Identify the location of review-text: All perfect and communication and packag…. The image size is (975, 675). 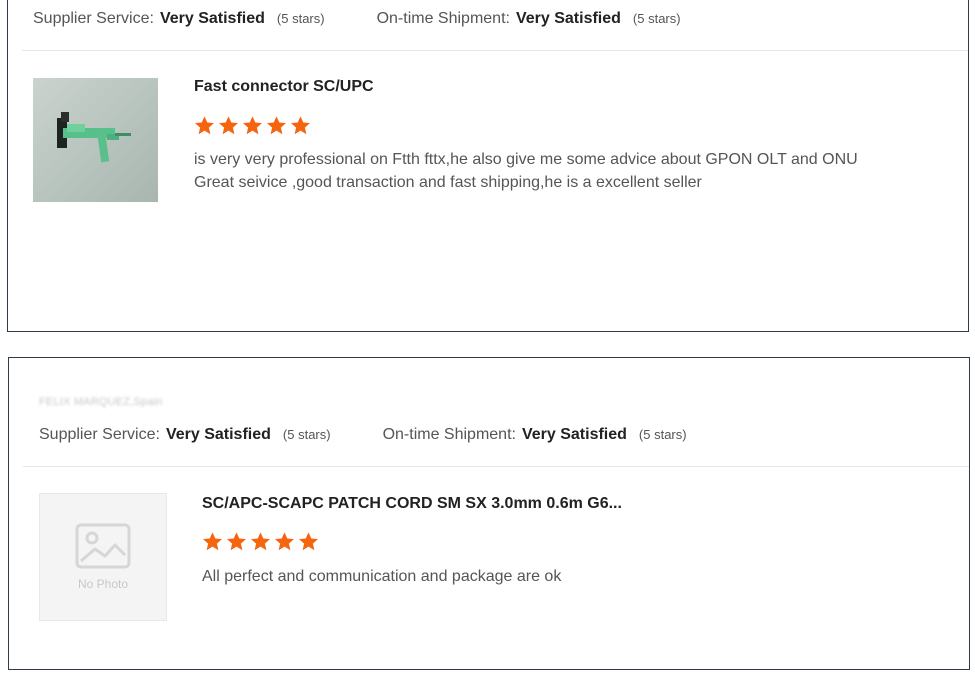
(572, 576).